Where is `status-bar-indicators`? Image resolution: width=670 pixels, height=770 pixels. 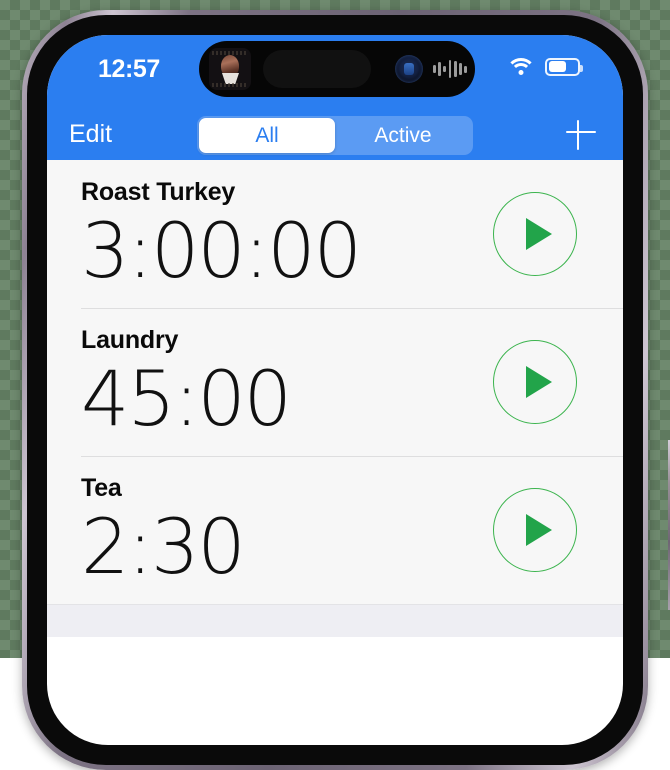
status-bar-indicators is located at coordinates (544, 66).